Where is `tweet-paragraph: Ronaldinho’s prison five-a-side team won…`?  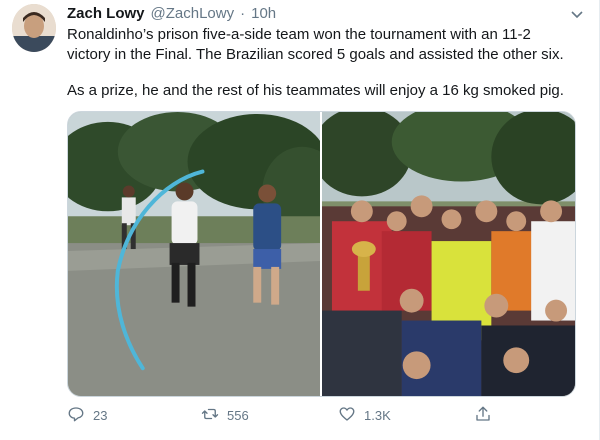
tweet-paragraph: Ronaldinho’s prison five-a-side team won… is located at coordinates (315, 44).